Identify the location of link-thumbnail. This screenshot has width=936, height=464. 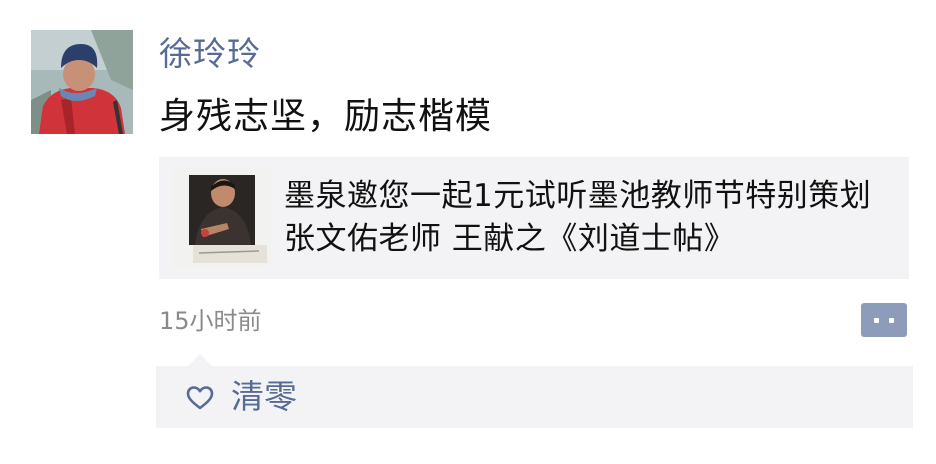
(221, 218).